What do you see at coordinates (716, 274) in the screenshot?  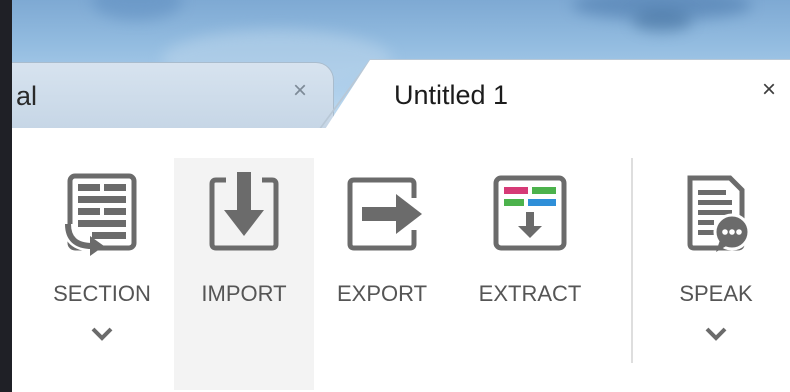 I see `speak-button: SPEAK` at bounding box center [716, 274].